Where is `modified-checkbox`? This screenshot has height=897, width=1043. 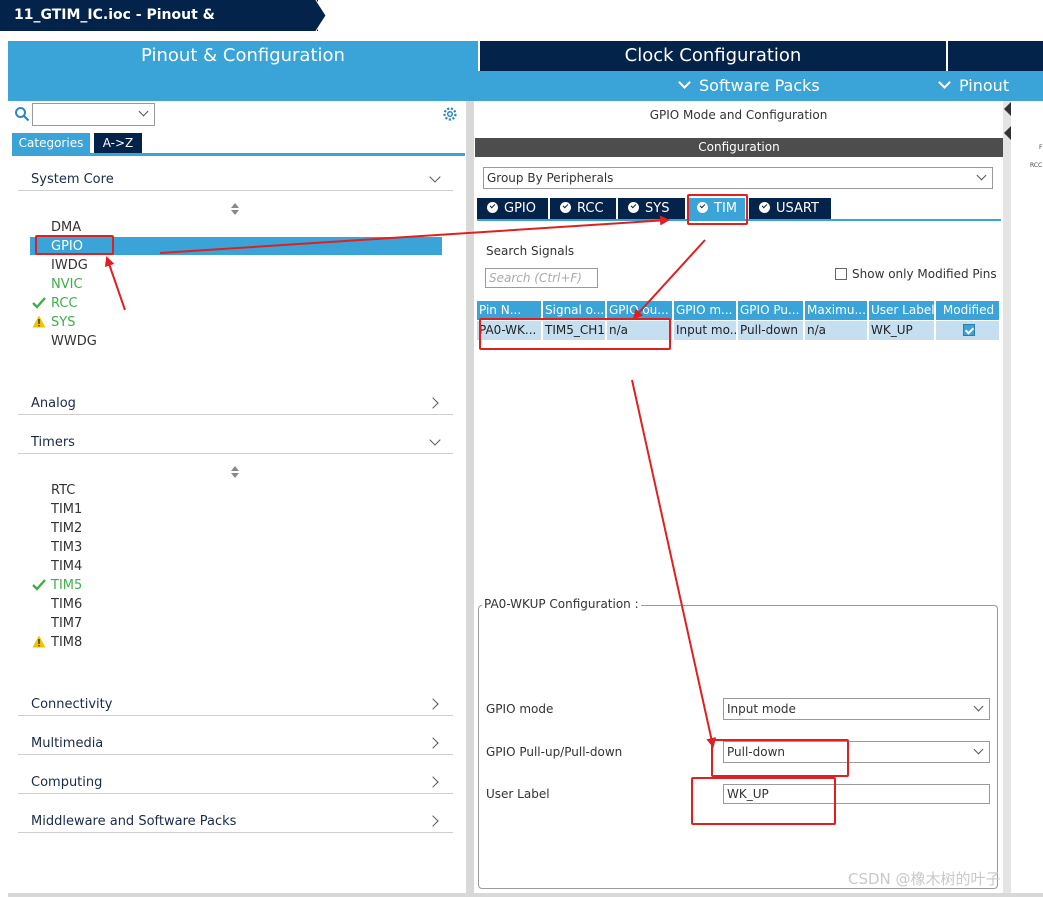
modified-checkbox is located at coordinates (968, 330).